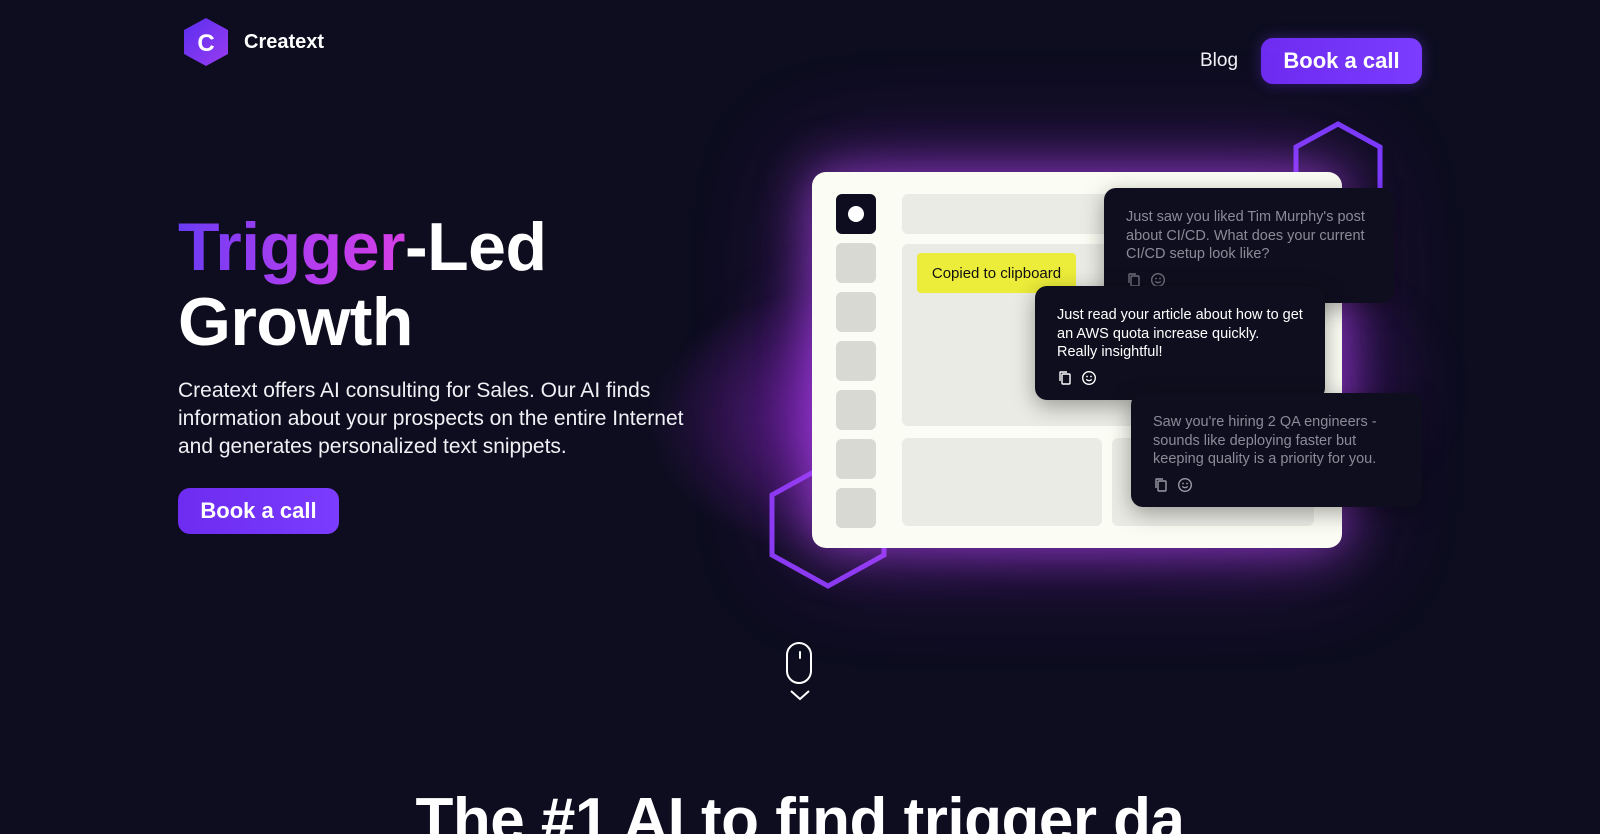 The height and width of the screenshot is (834, 1600). Describe the element at coordinates (292, 247) in the screenshot. I see `hero-title-highlight: Trigger` at that location.